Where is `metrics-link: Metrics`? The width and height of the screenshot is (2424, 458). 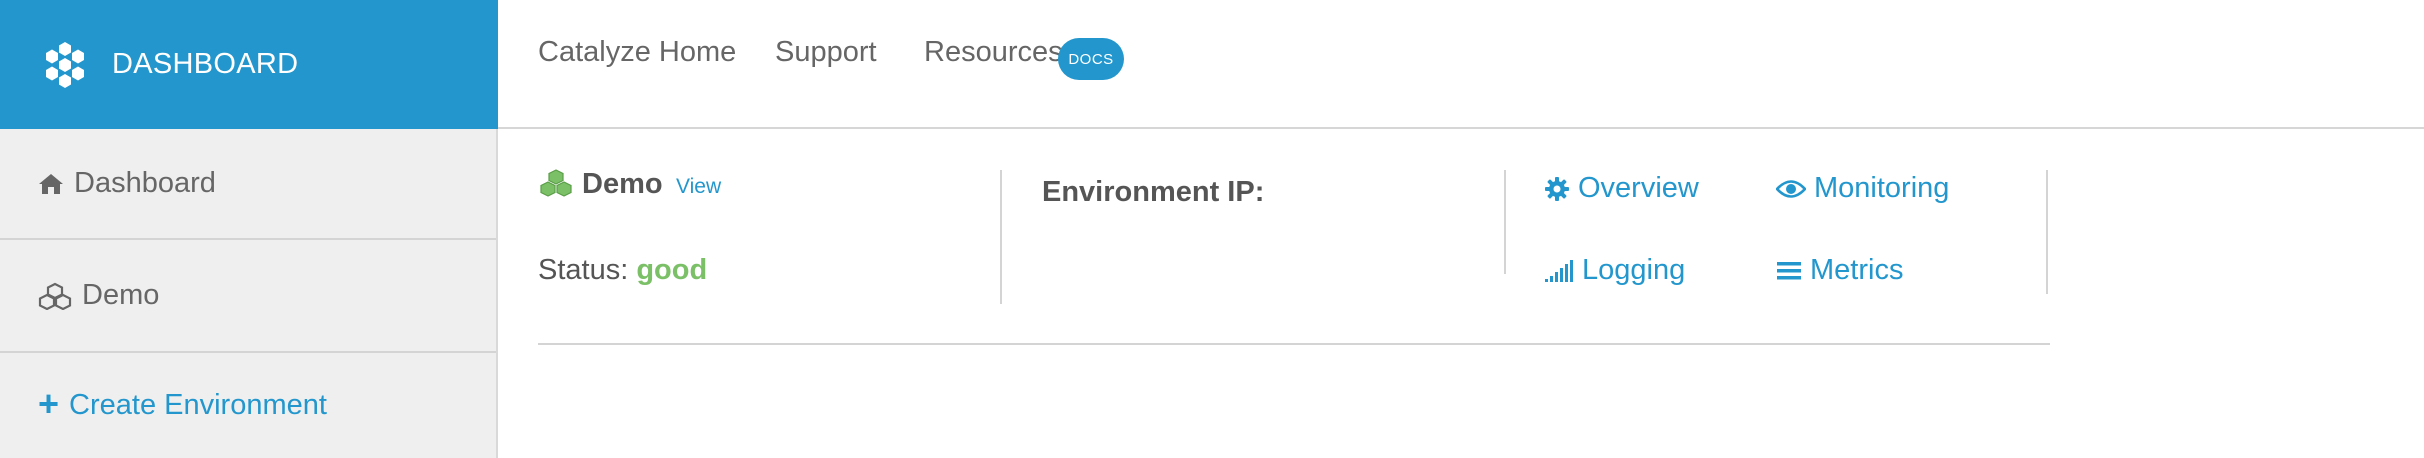 metrics-link: Metrics is located at coordinates (1839, 270).